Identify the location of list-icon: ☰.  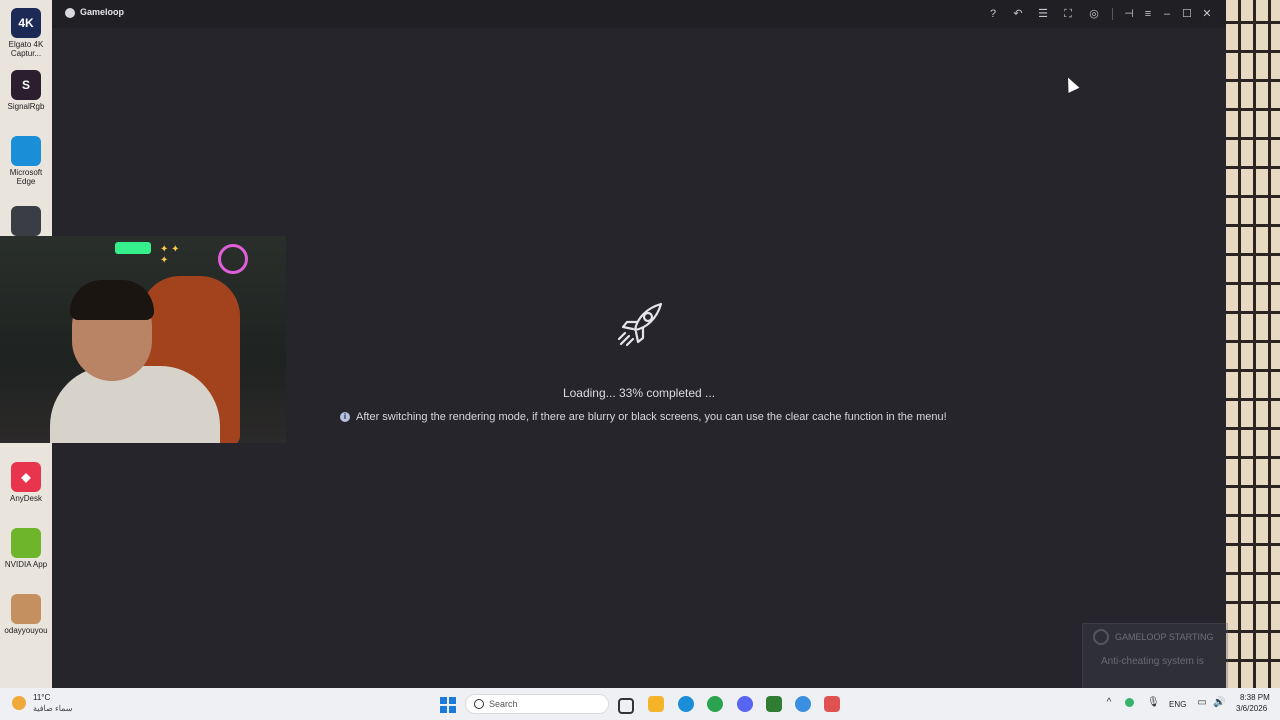
(1043, 14).